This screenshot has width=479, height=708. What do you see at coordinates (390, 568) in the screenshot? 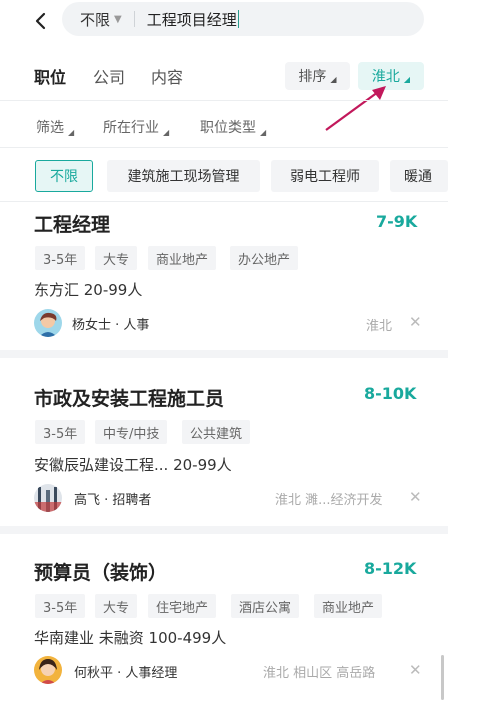
I see `salary: 8-12K` at bounding box center [390, 568].